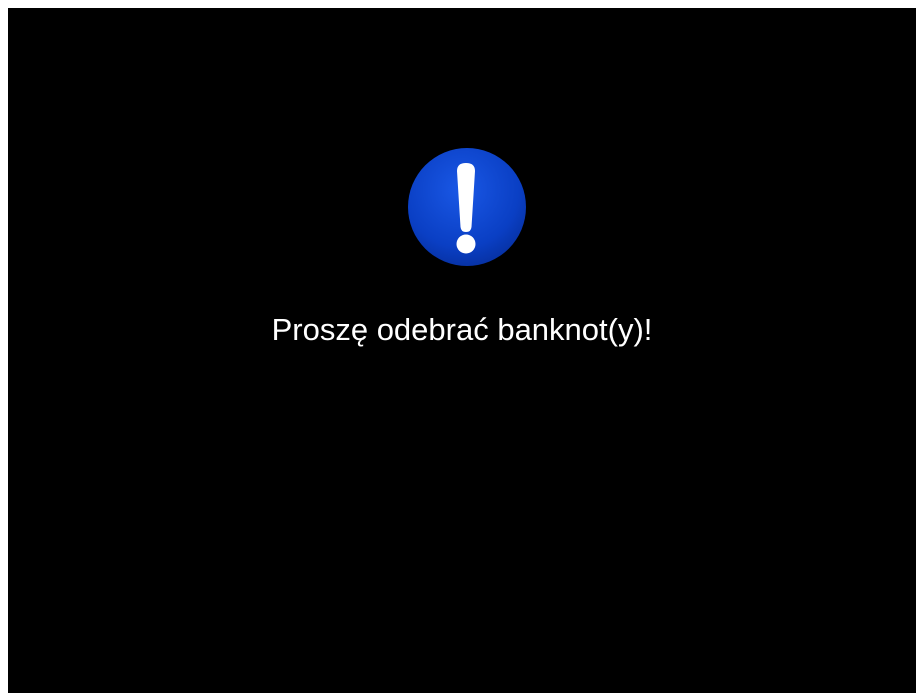 This screenshot has width=916, height=693. Describe the element at coordinates (462, 329) in the screenshot. I see `take-banknotes-message: Proszę odebrać banknot(y)!` at that location.